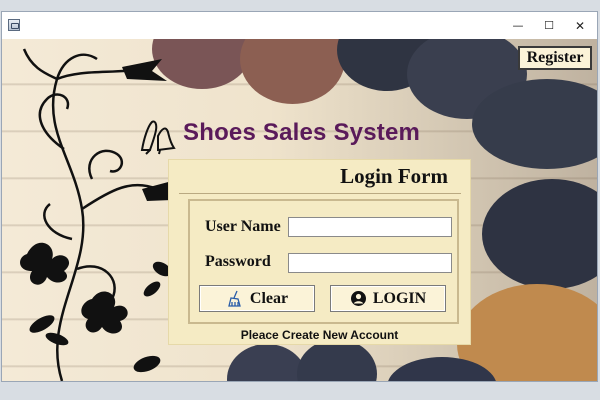 This screenshot has height=400, width=600. Describe the element at coordinates (243, 226) in the screenshot. I see `username-label: User Name` at that location.